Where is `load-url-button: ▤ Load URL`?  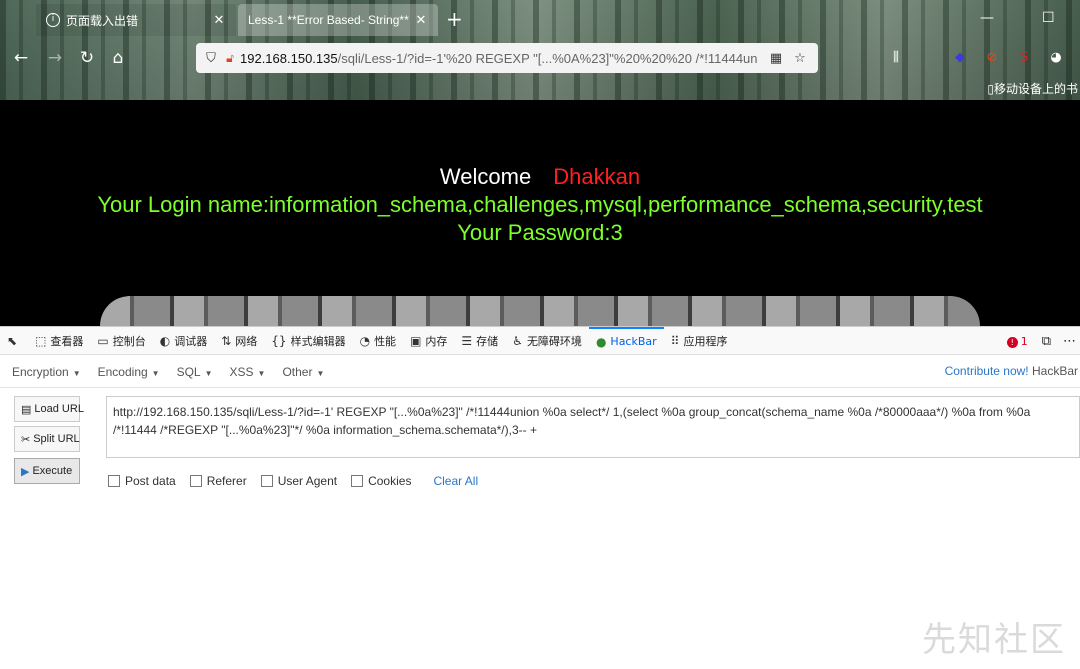
load-url-button: ▤ Load URL is located at coordinates (49, 409).